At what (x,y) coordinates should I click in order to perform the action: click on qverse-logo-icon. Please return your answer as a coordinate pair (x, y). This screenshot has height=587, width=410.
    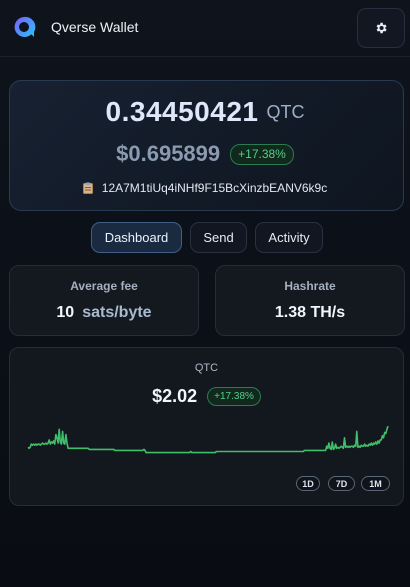
    Looking at the image, I should click on (25, 26).